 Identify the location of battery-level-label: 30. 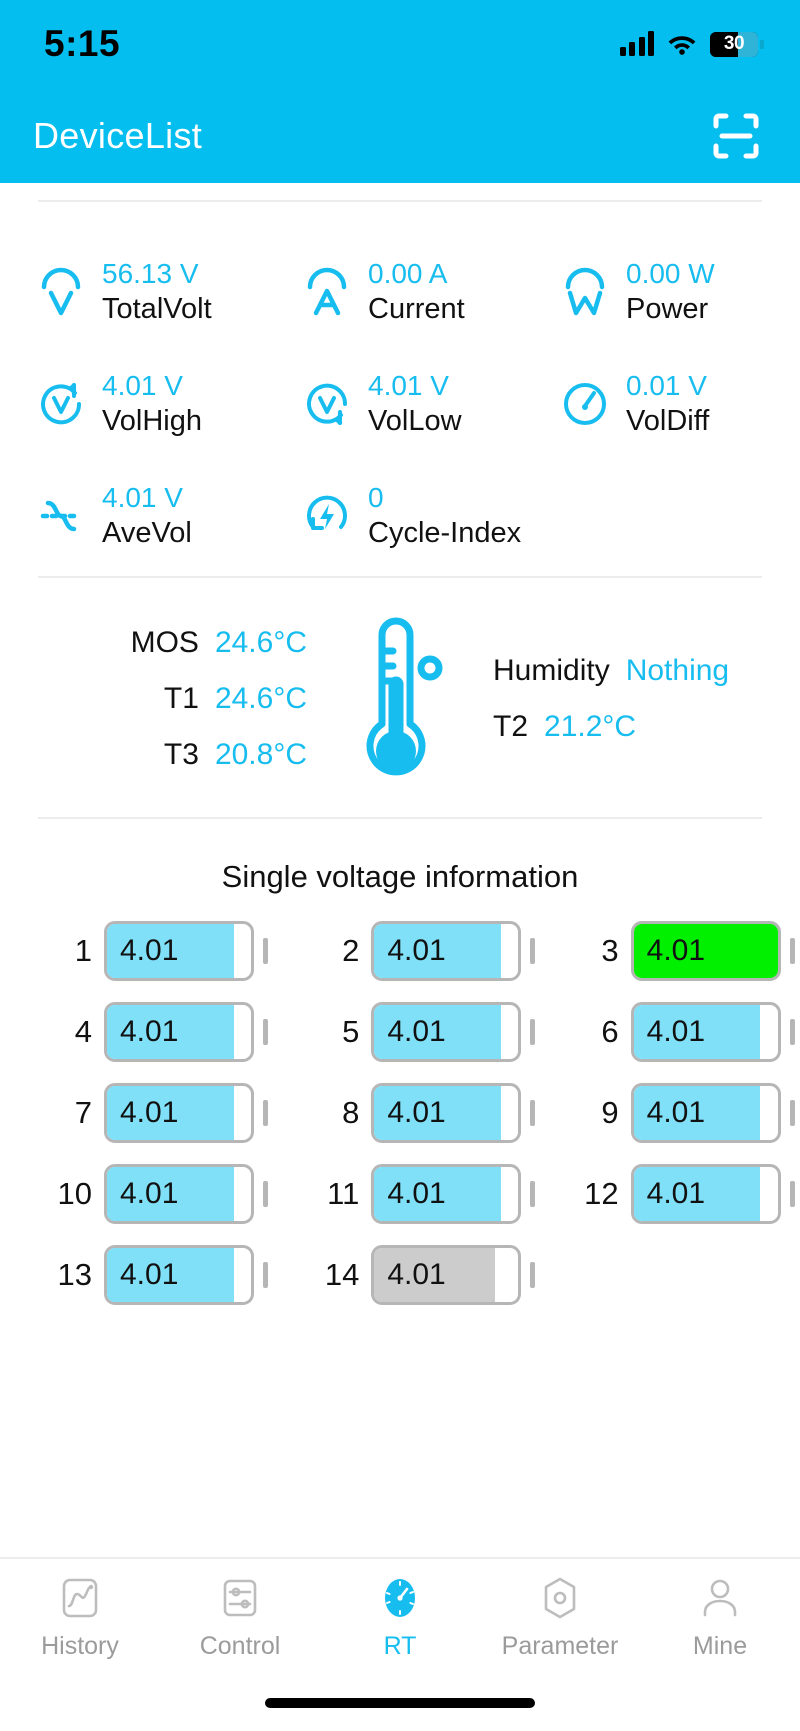
(734, 43).